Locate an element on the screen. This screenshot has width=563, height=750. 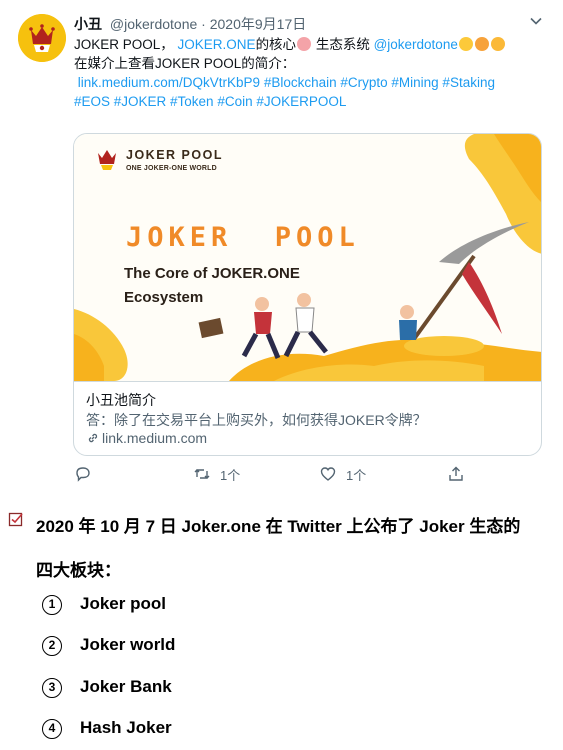
list-number: 1 is located at coordinates (52, 605).